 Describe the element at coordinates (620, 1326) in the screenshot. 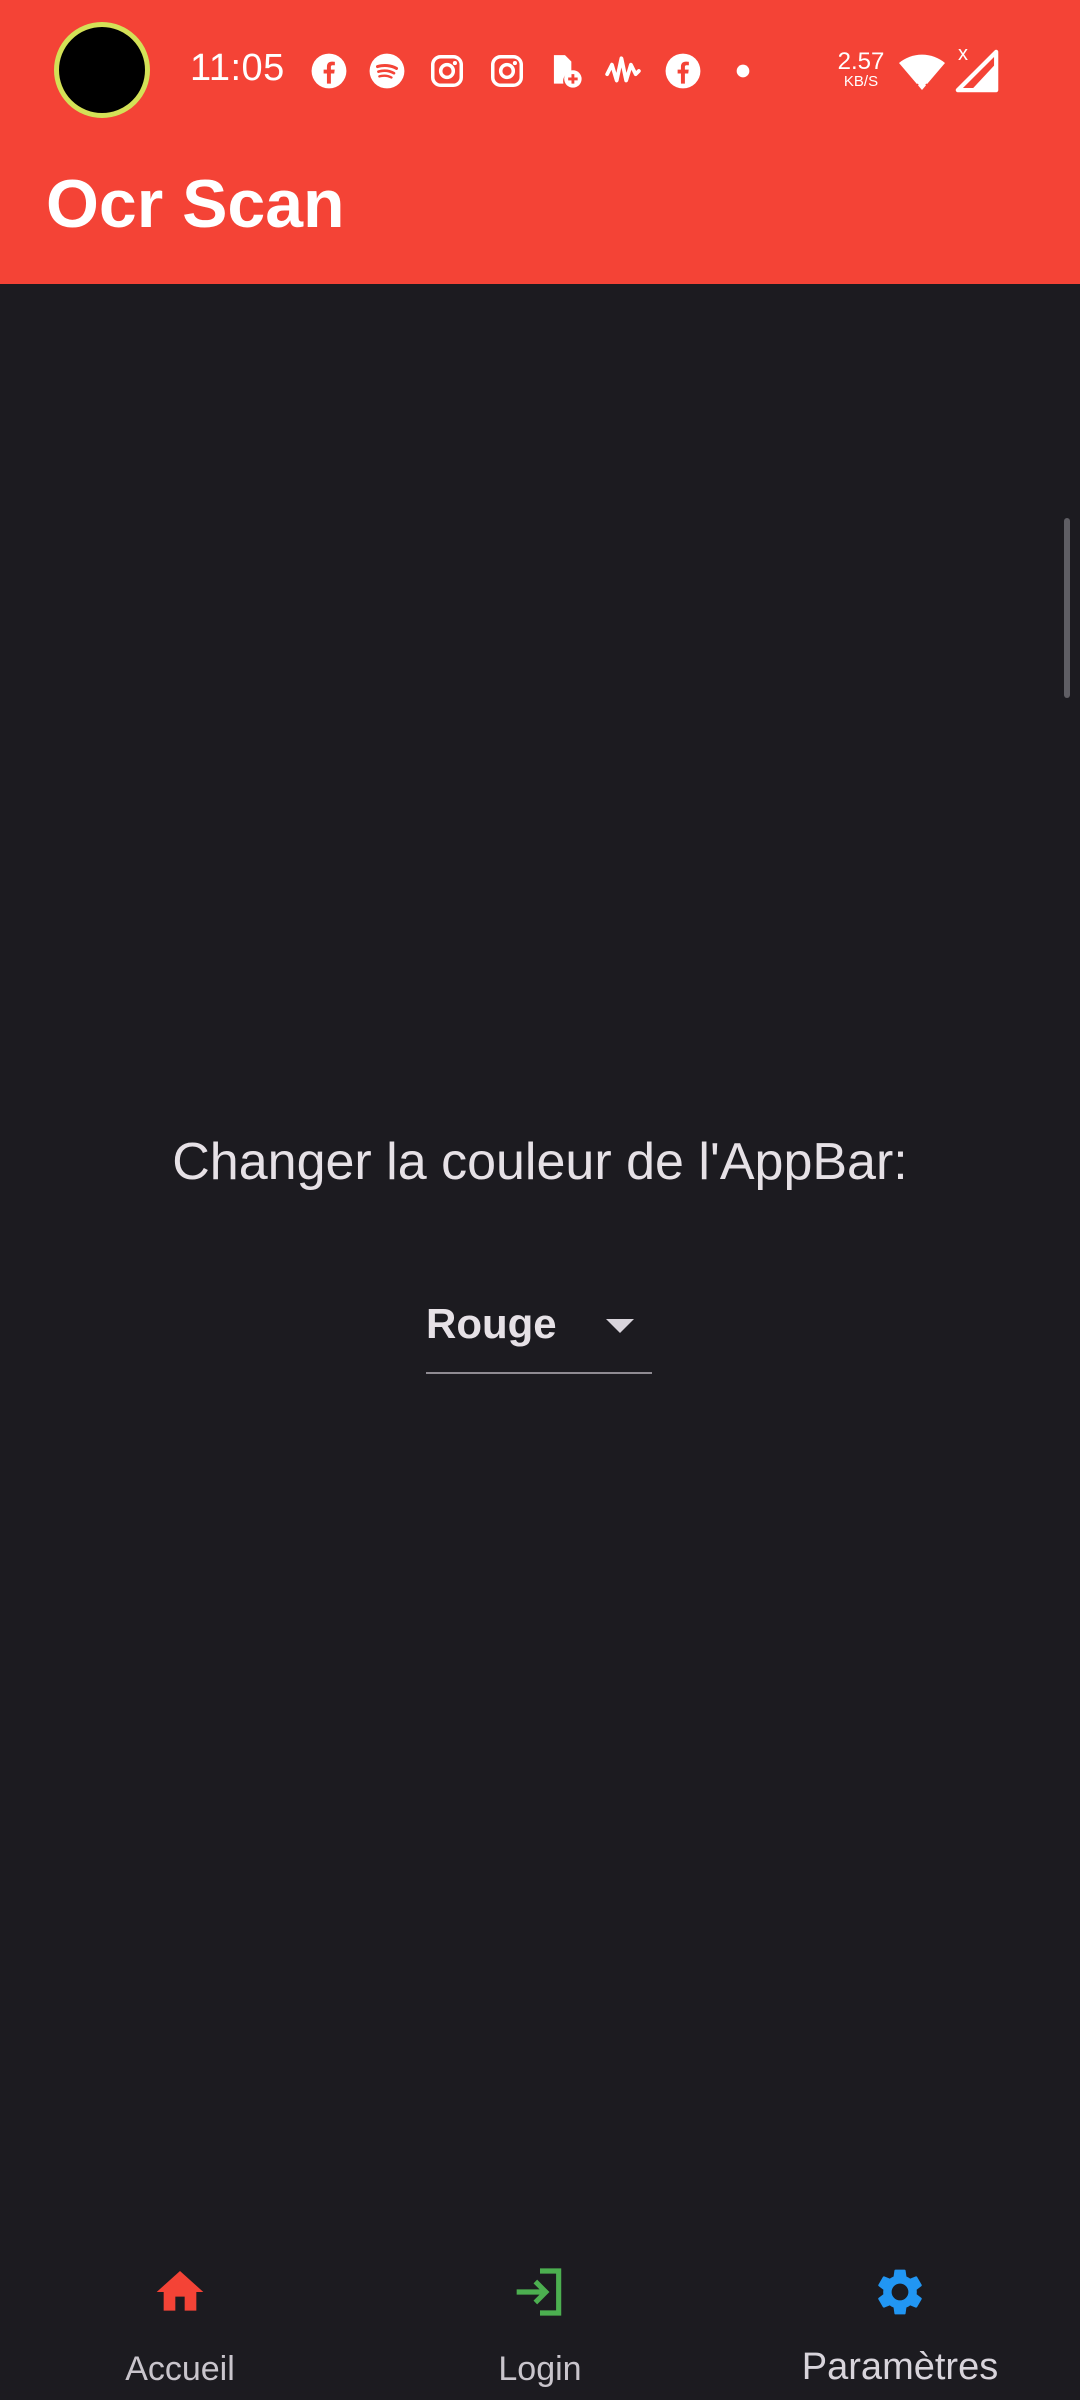

I see `dropdown-arrow-icon` at that location.